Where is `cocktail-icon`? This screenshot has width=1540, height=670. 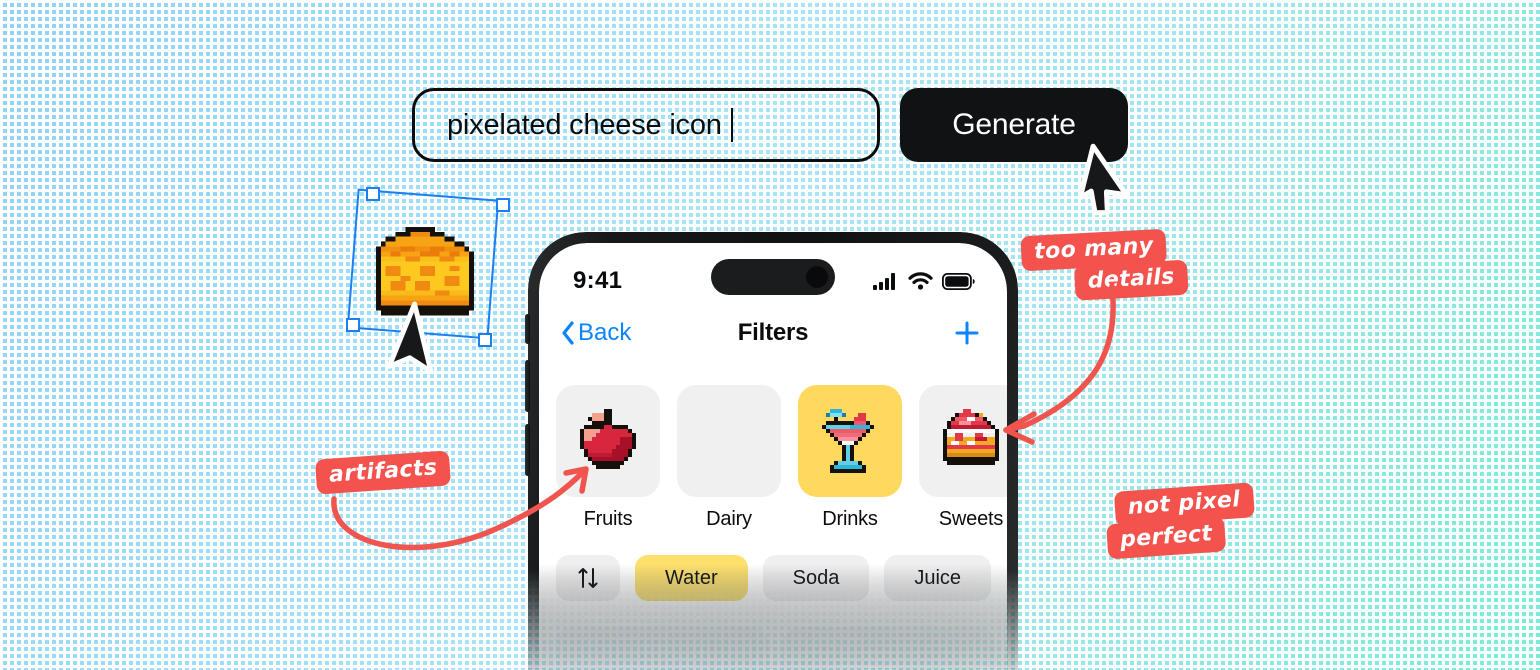 cocktail-icon is located at coordinates (848, 441).